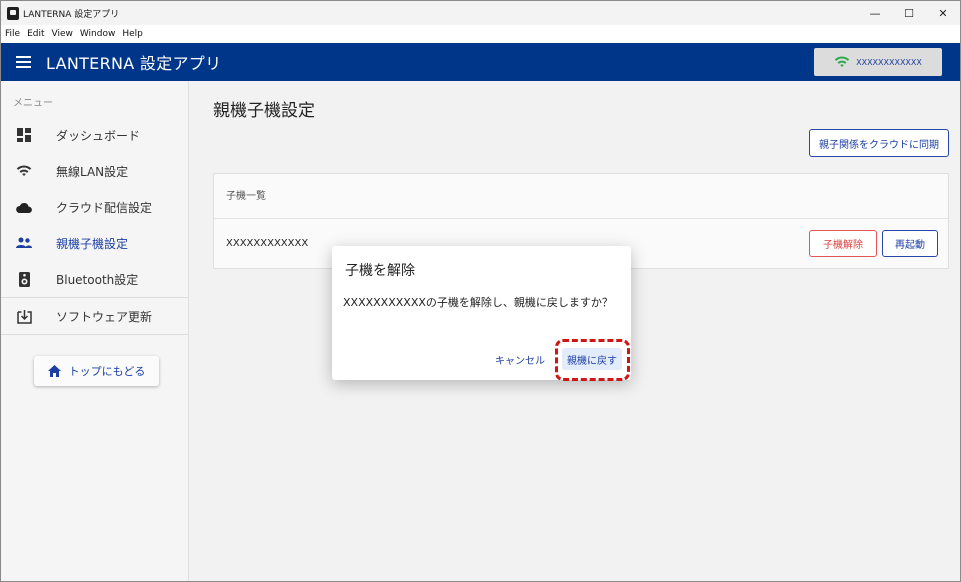 Image resolution: width=961 pixels, height=582 pixels. What do you see at coordinates (35, 34) in the screenshot?
I see `menu-edit: Edit` at bounding box center [35, 34].